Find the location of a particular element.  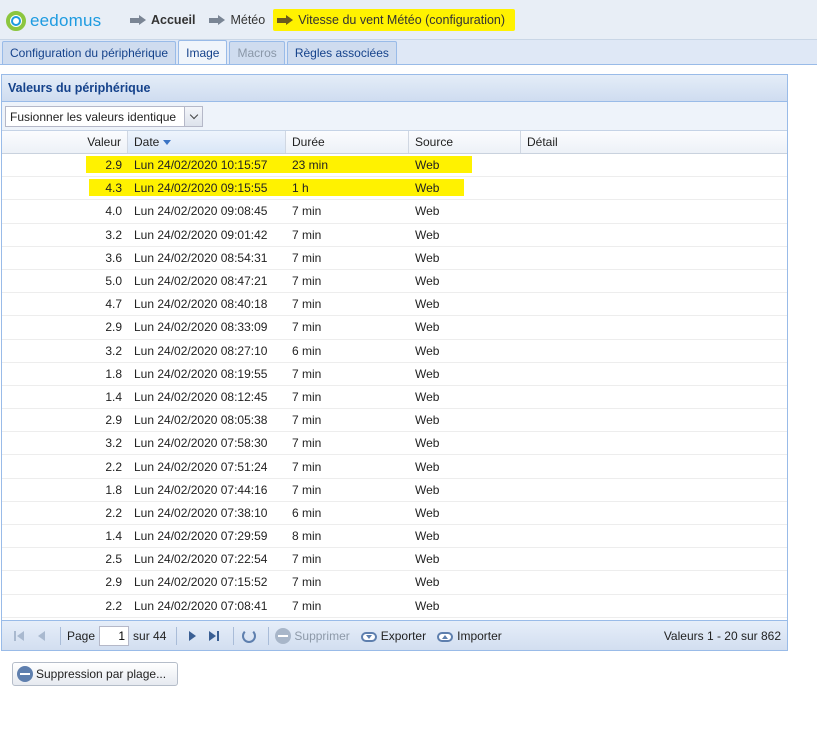

merge-values-select-value: Fusionner les valeurs identique is located at coordinates (93, 116).